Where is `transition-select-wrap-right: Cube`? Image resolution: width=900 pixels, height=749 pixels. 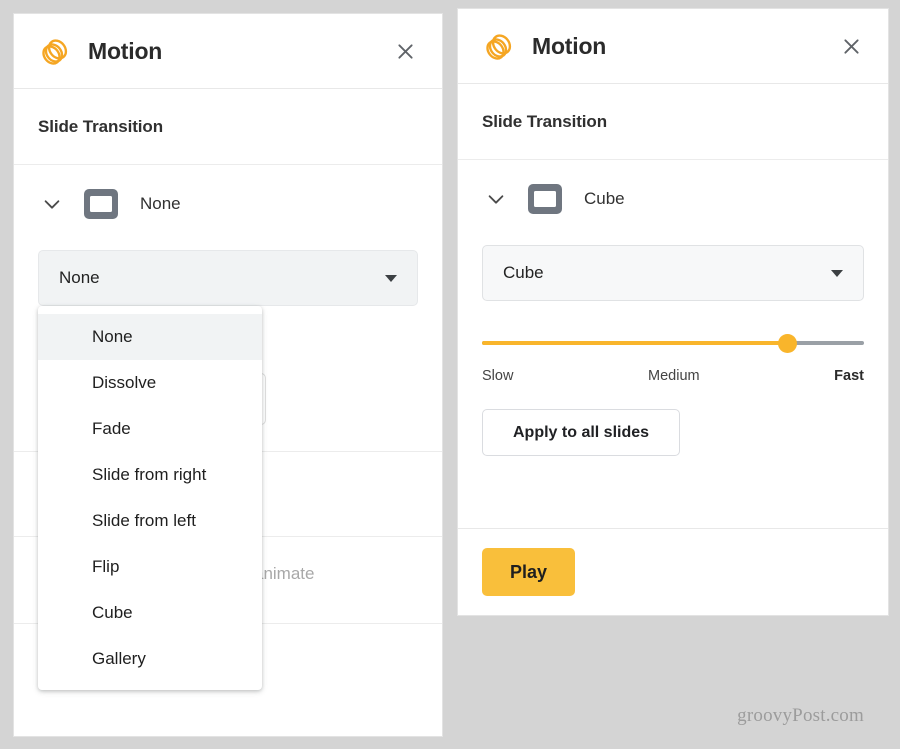 transition-select-wrap-right: Cube is located at coordinates (673, 273).